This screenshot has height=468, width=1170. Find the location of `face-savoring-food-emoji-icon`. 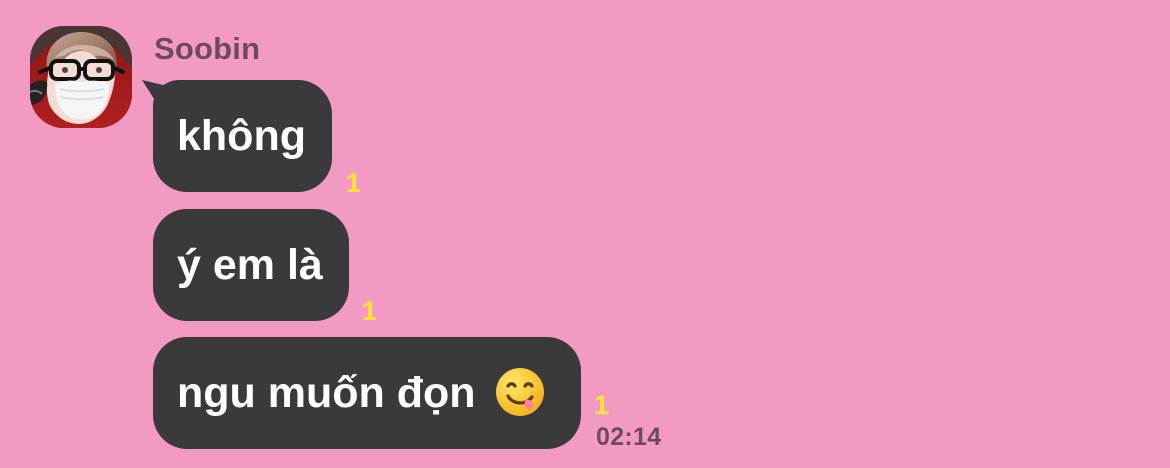

face-savoring-food-emoji-icon is located at coordinates (520, 392).